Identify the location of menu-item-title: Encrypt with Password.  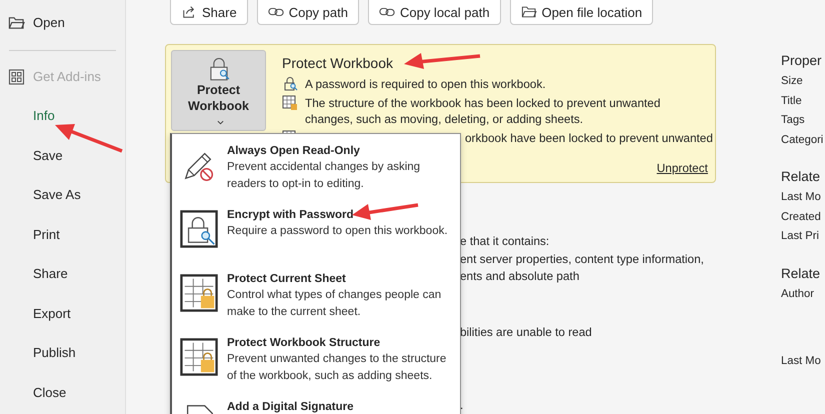
(290, 215).